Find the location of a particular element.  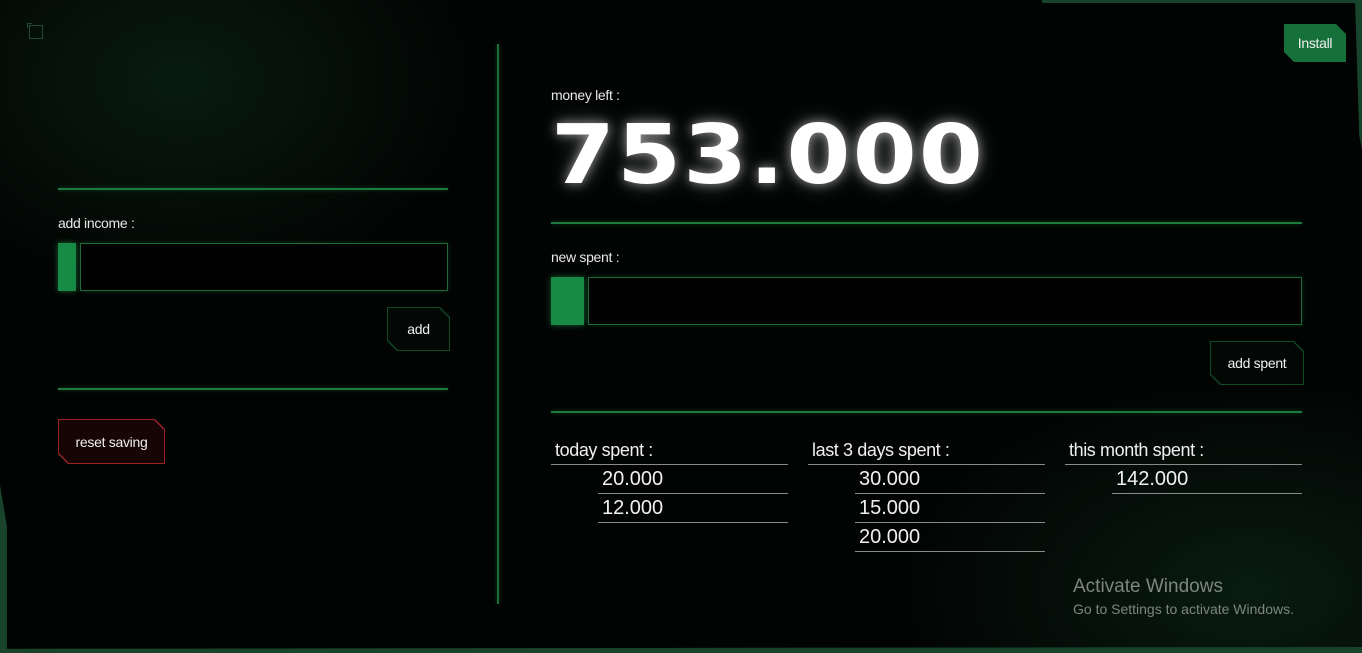

spent-input is located at coordinates (945, 301).